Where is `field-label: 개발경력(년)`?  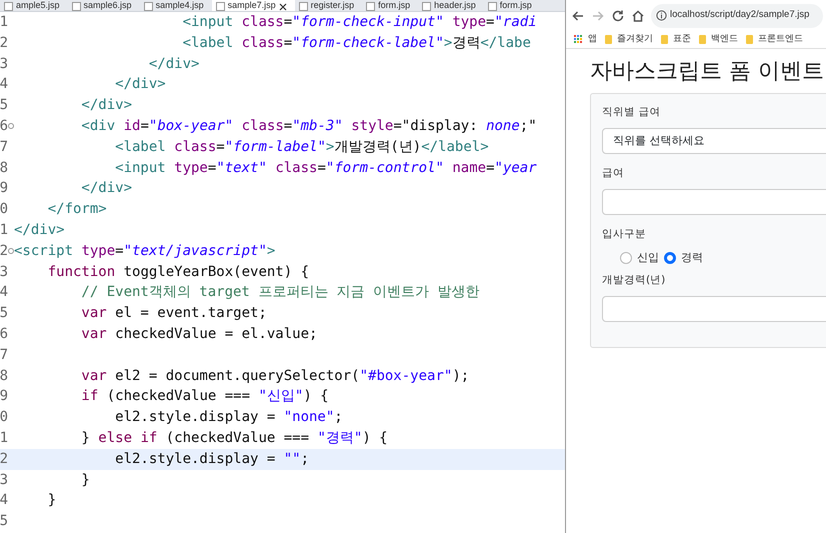 field-label: 개발경력(년) is located at coordinates (634, 280).